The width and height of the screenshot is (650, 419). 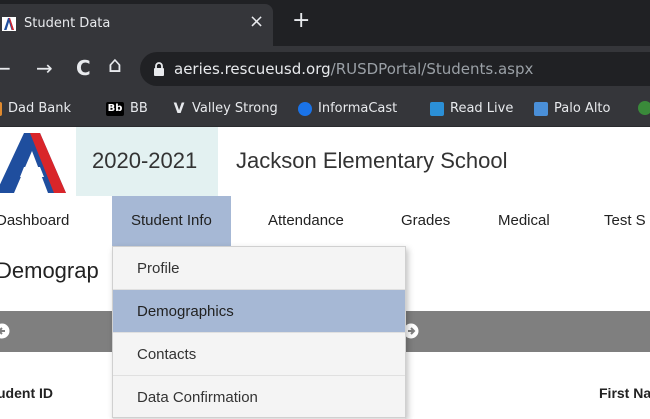 I want to click on bookmark-more, so click(x=644, y=108).